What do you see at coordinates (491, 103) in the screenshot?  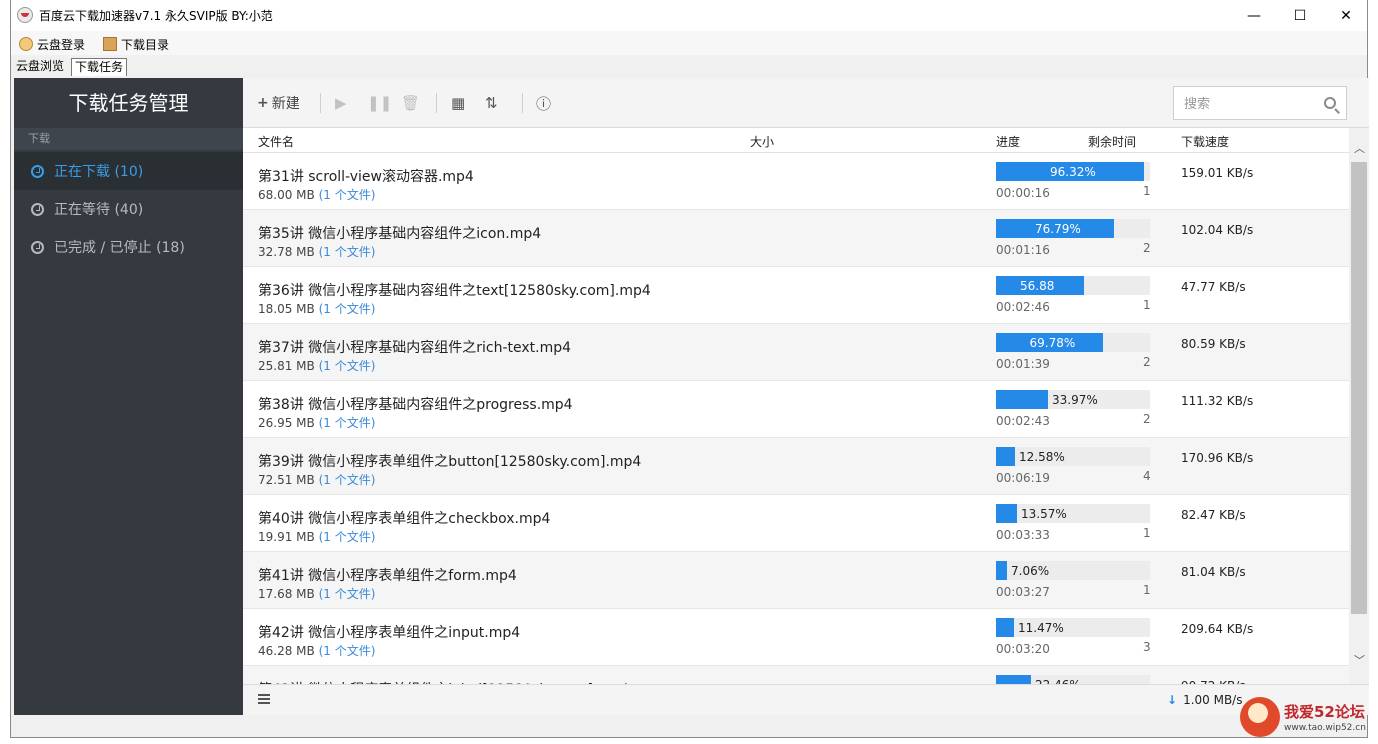 I see `sort-icon: ⇅` at bounding box center [491, 103].